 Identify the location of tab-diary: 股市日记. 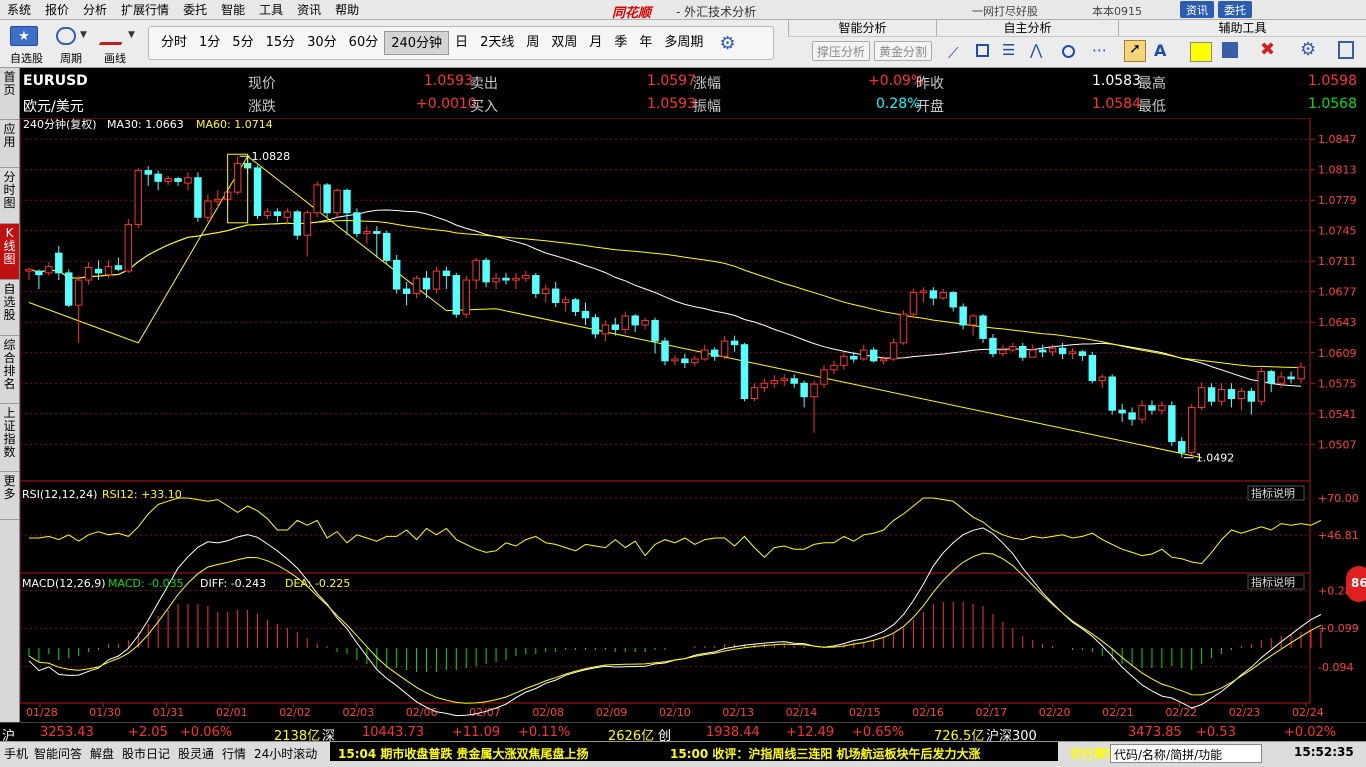
(146, 753).